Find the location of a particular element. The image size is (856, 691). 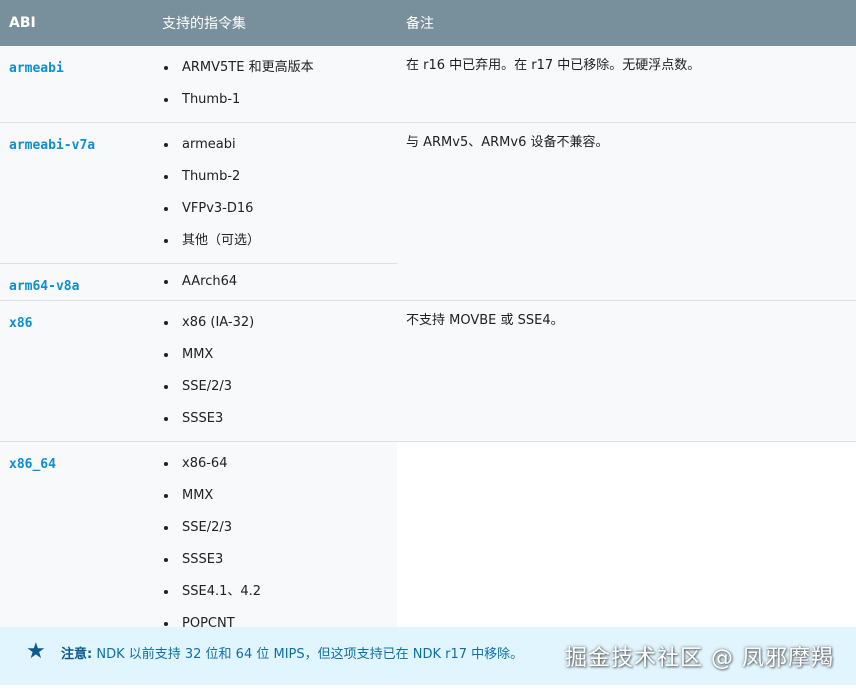

list-item: Thumb-2 is located at coordinates (275, 177).